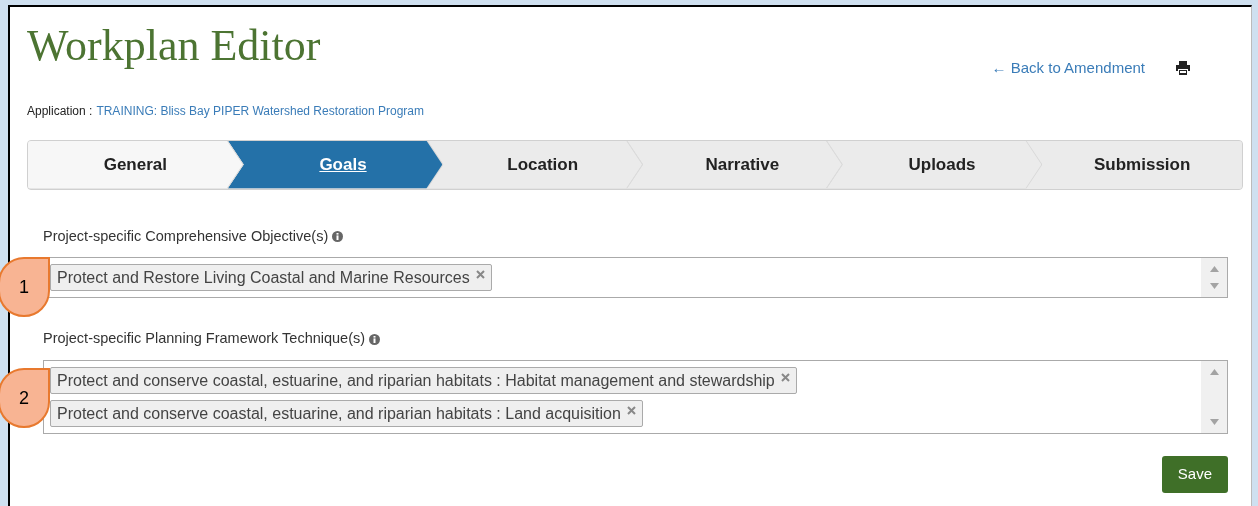 This screenshot has height=506, width=1258. I want to click on field-label: Project-specific Comprehensive Objective(s), so click(186, 236).